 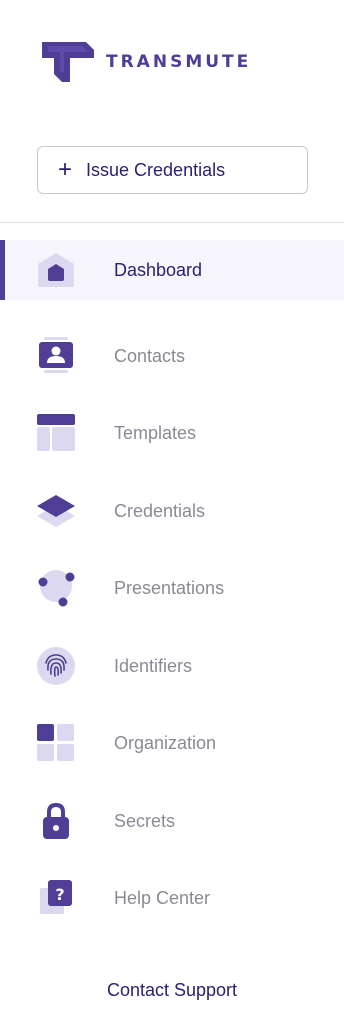 I want to click on sidebar-item-label: Organization, so click(x=165, y=743).